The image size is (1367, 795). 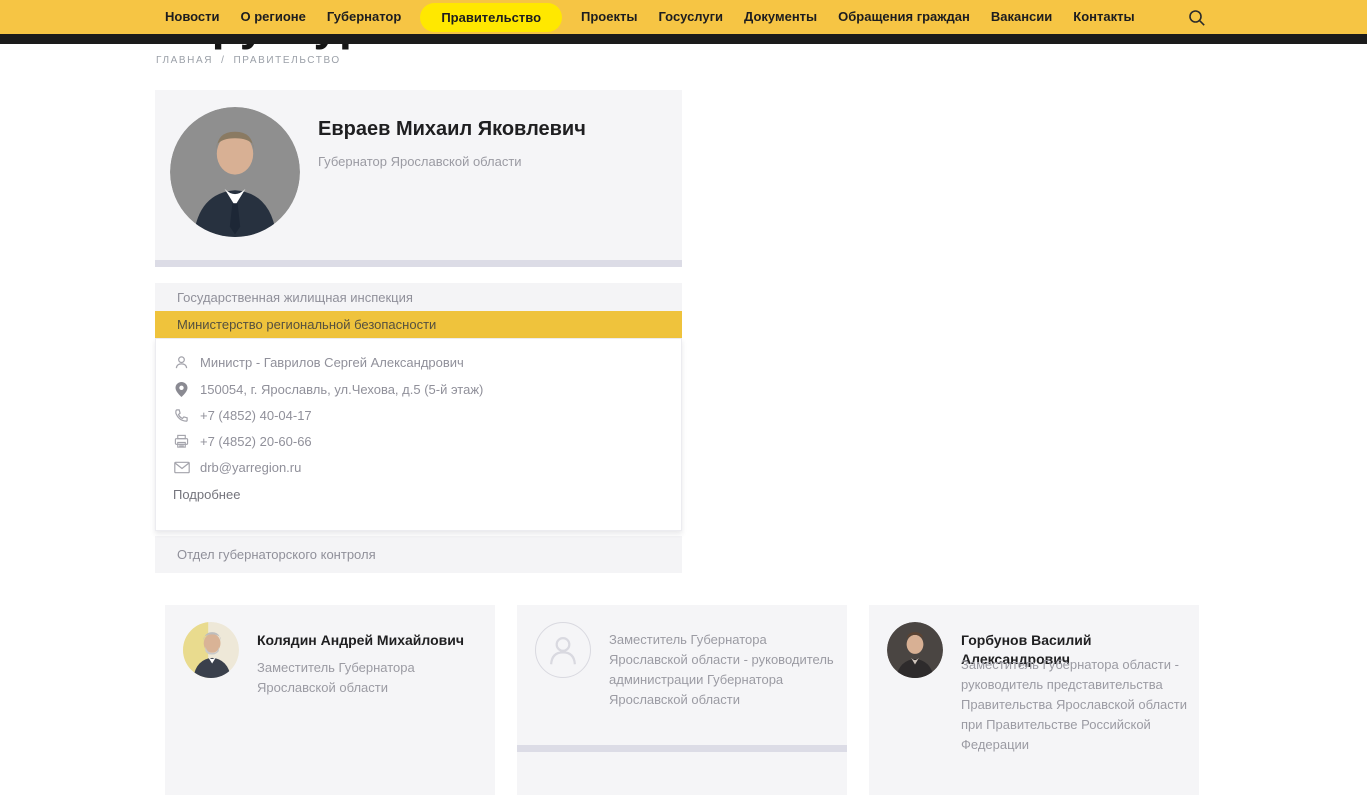 What do you see at coordinates (780, 17) in the screenshot?
I see `nav-item-documents: Документы` at bounding box center [780, 17].